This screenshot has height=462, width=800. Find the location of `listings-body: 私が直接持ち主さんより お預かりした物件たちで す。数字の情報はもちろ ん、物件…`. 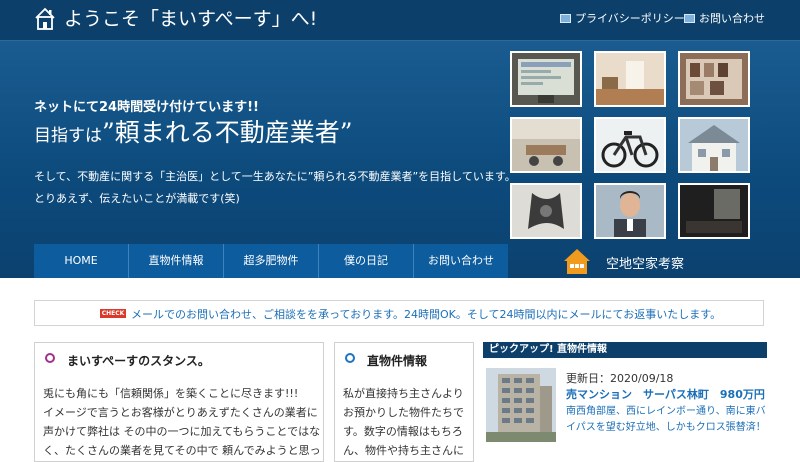

listings-body: 私が直接持ち主さんより お預かりした物件たちで す。数字の情報はもちろ ん、物件… is located at coordinates (403, 422).